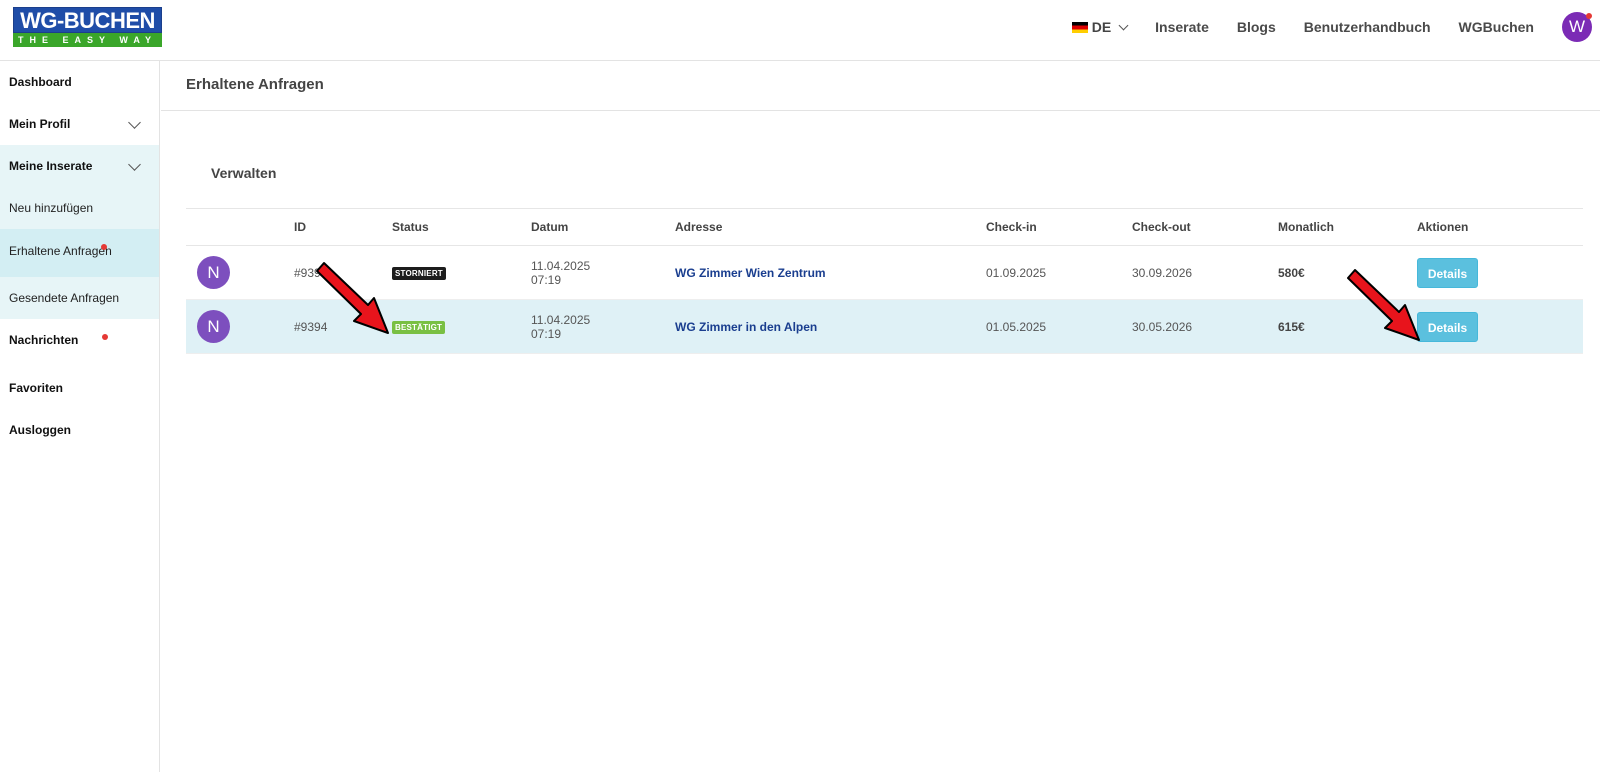 This screenshot has width=1600, height=772. What do you see at coordinates (1205, 326) in the screenshot?
I see `checkout-date: 30.05.2026` at bounding box center [1205, 326].